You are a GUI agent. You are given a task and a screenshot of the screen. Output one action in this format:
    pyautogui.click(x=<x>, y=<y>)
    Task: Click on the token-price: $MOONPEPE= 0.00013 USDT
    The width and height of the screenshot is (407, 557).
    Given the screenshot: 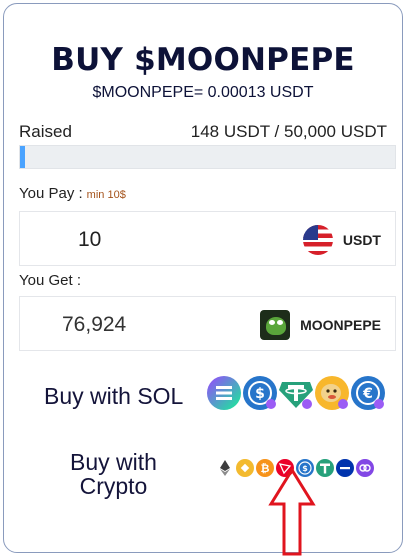 What is the action you would take?
    pyautogui.click(x=203, y=92)
    